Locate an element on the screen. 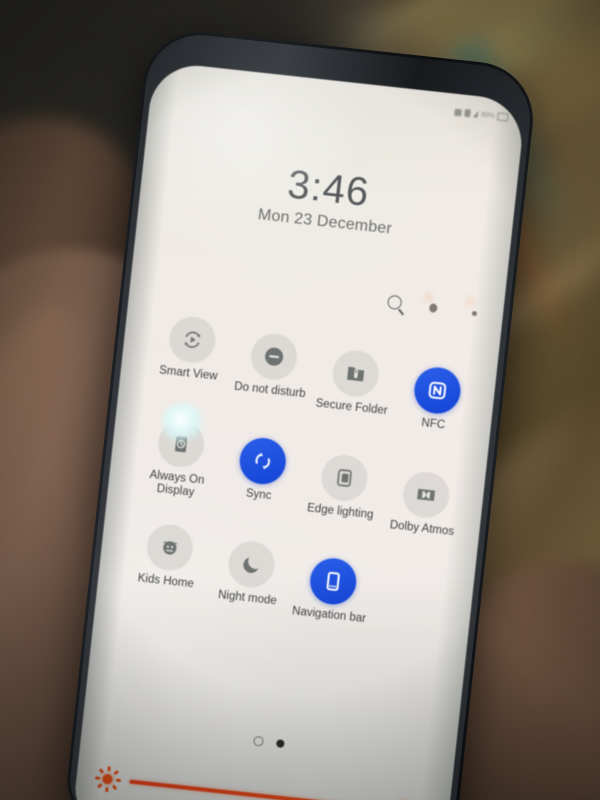 The width and height of the screenshot is (600, 800). dolby-atmos-icon is located at coordinates (425, 494).